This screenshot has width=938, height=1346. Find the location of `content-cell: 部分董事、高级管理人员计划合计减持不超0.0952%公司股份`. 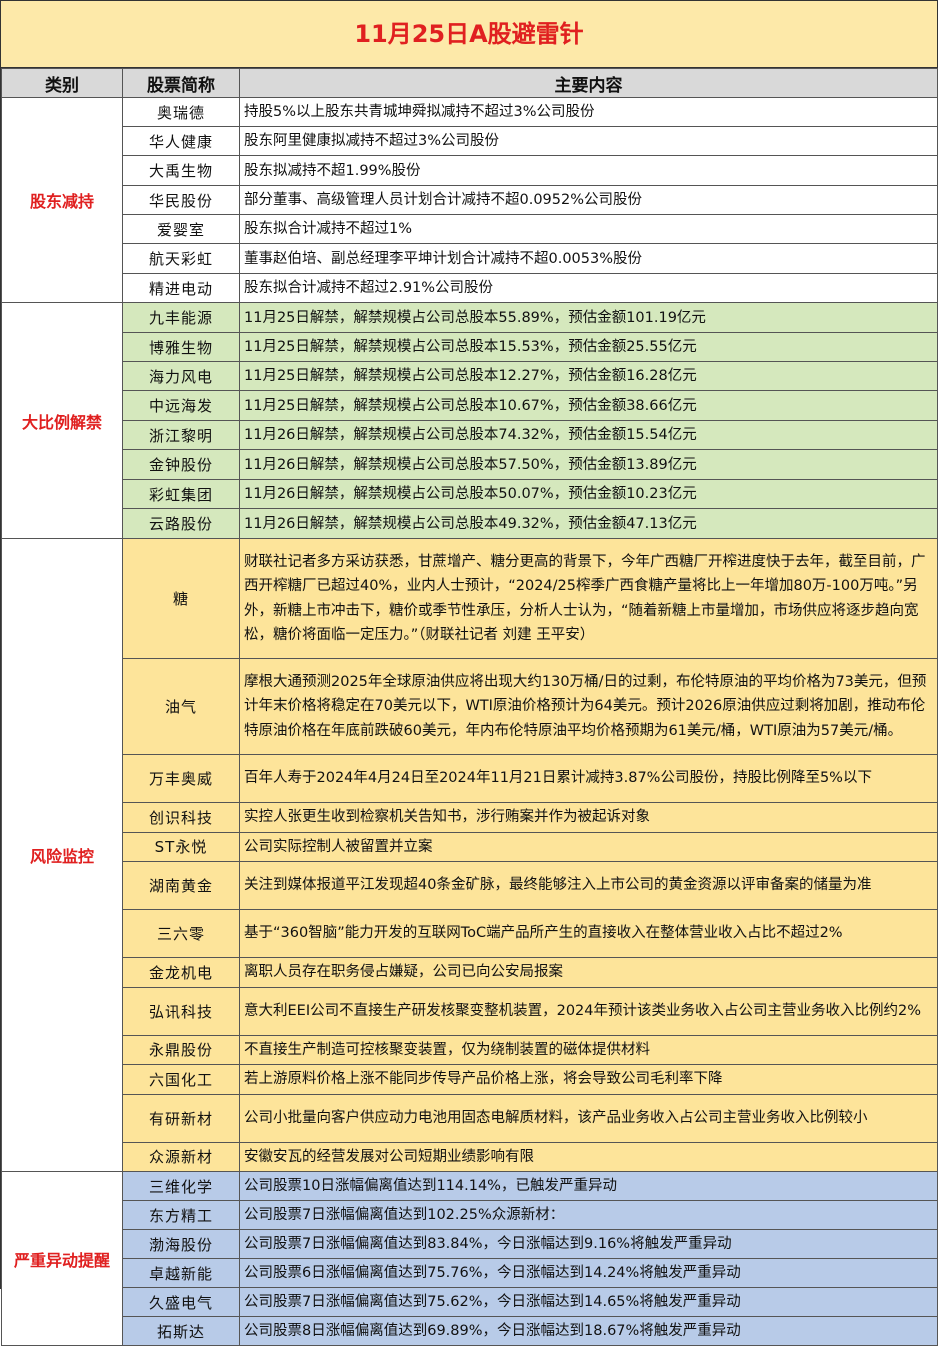

content-cell: 部分董事、高级管理人员计划合计减持不超0.0952%公司股份 is located at coordinates (588, 200).